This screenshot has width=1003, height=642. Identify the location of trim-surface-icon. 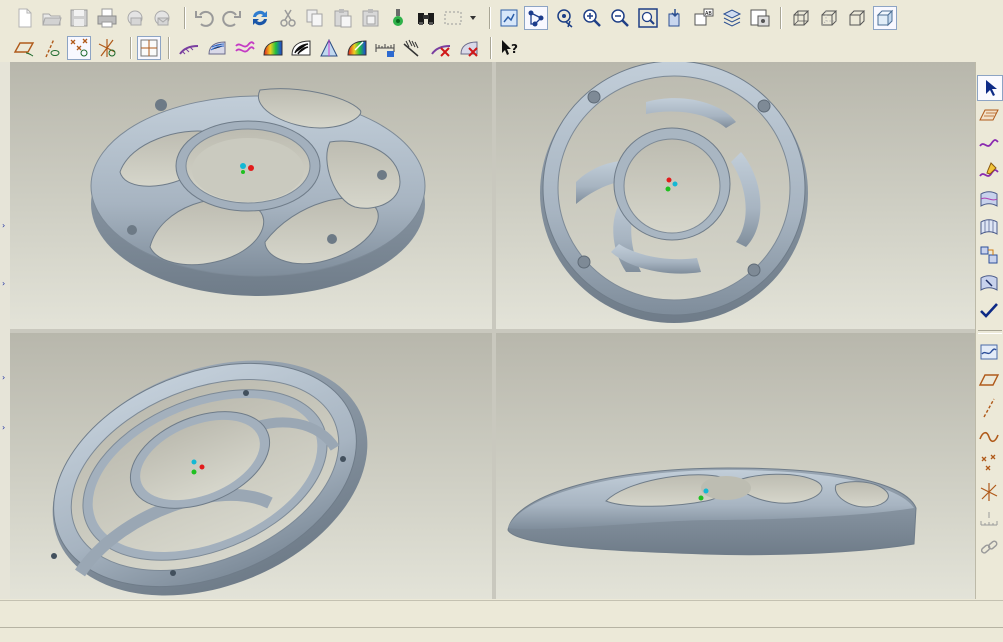
(990, 284).